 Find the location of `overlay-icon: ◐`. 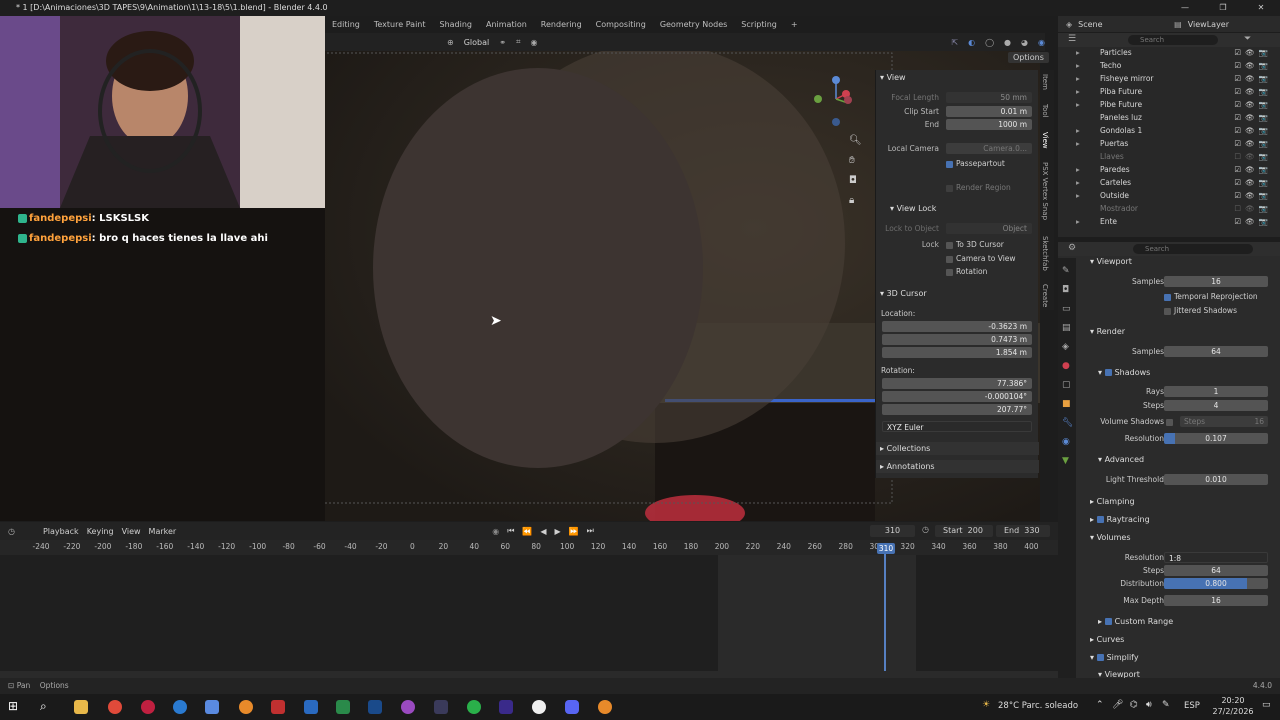

overlay-icon: ◐ is located at coordinates (971, 42).